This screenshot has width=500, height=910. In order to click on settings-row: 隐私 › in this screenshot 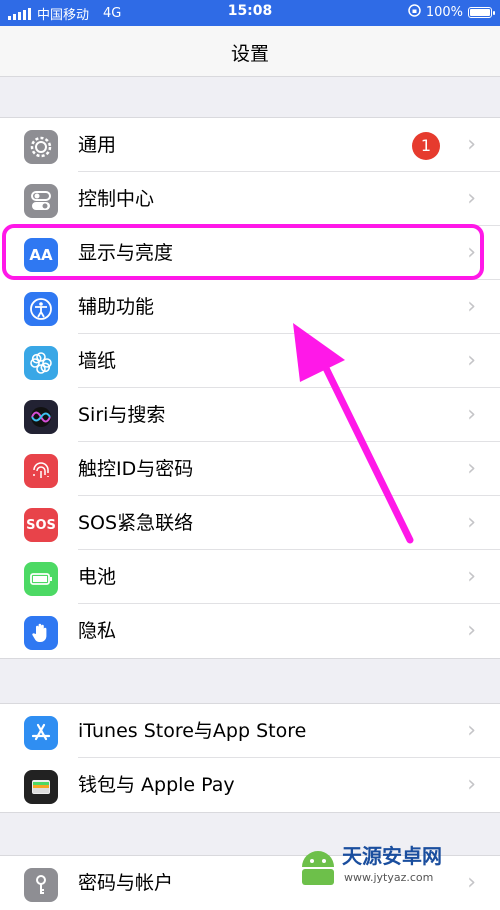, I will do `click(250, 631)`.